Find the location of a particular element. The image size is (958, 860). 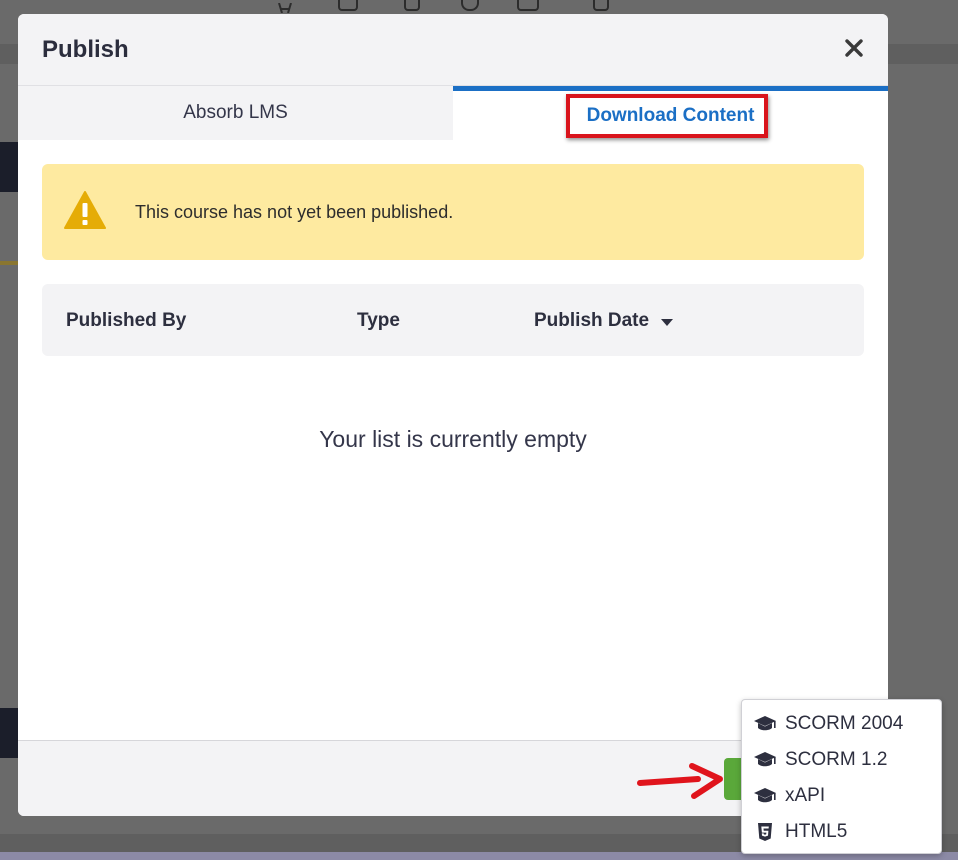

red-arrow-annotation is located at coordinates (680, 781).